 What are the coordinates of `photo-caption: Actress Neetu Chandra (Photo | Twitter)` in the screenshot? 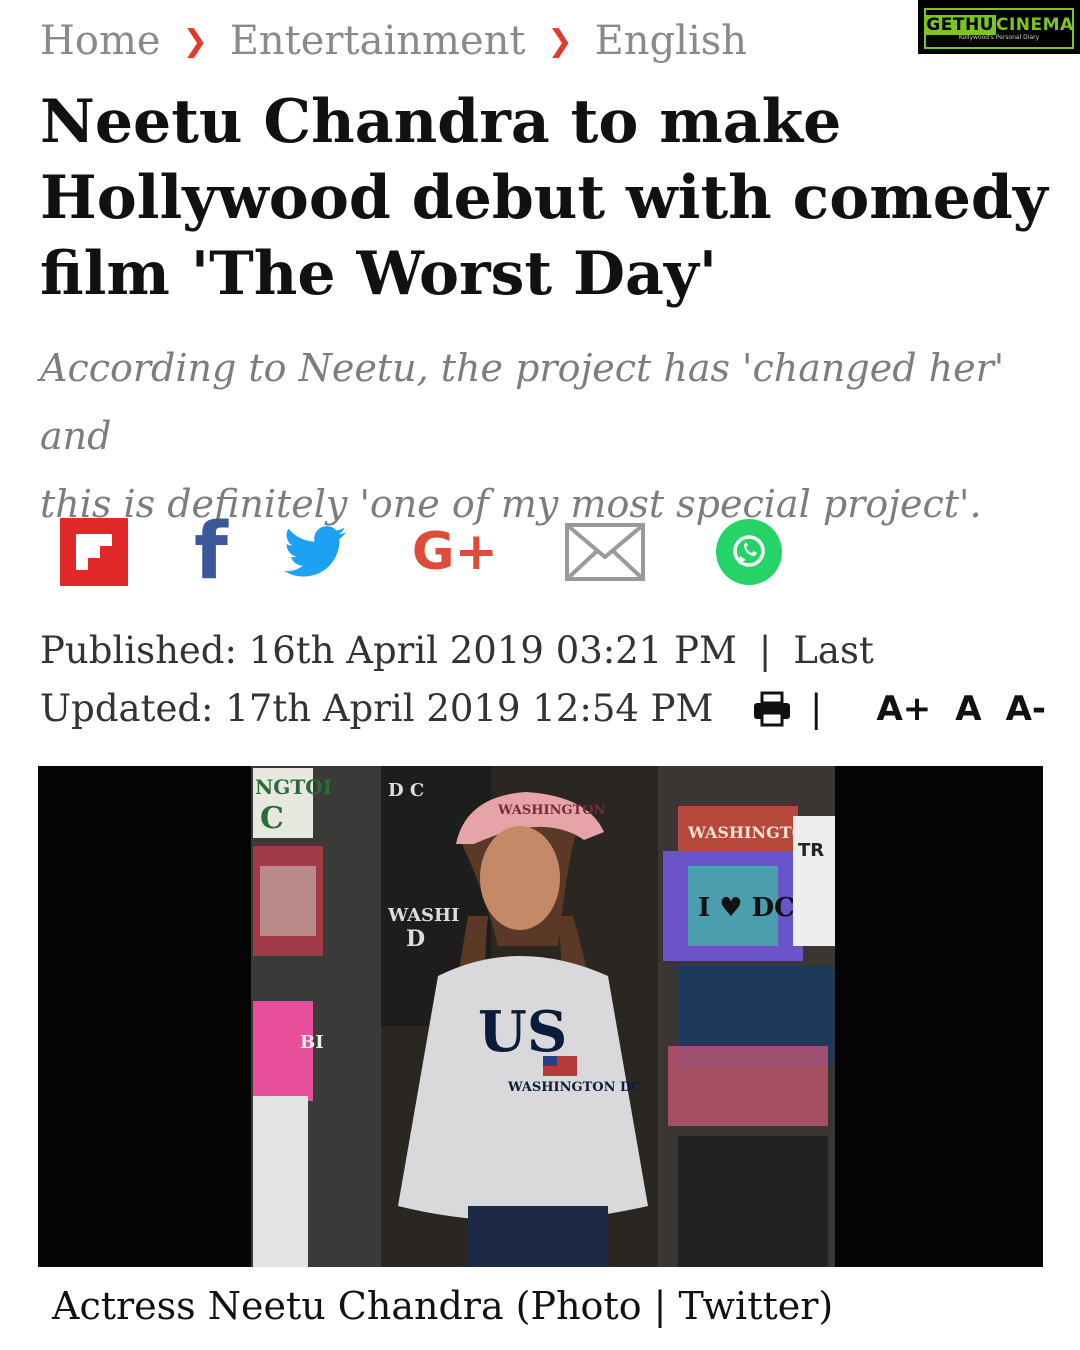 It's located at (443, 1306).